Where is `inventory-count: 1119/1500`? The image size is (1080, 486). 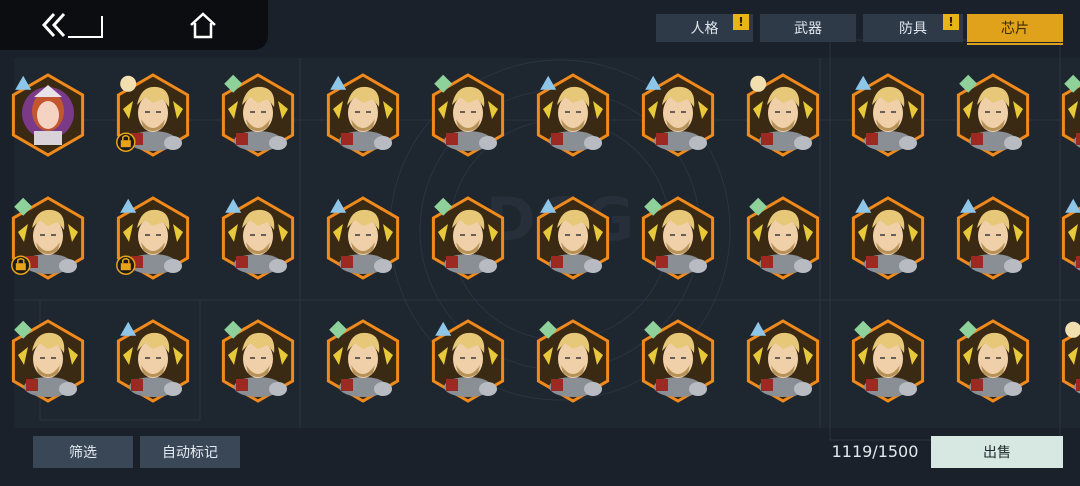 inventory-count: 1119/1500 is located at coordinates (875, 451).